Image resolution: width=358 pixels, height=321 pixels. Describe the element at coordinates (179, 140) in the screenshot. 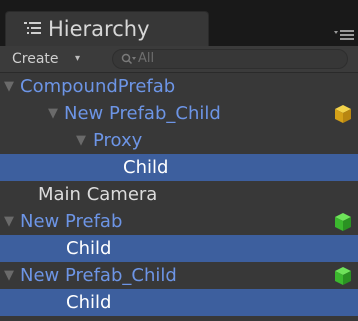

I see `tree-item-proxy: ▼ Proxy` at that location.